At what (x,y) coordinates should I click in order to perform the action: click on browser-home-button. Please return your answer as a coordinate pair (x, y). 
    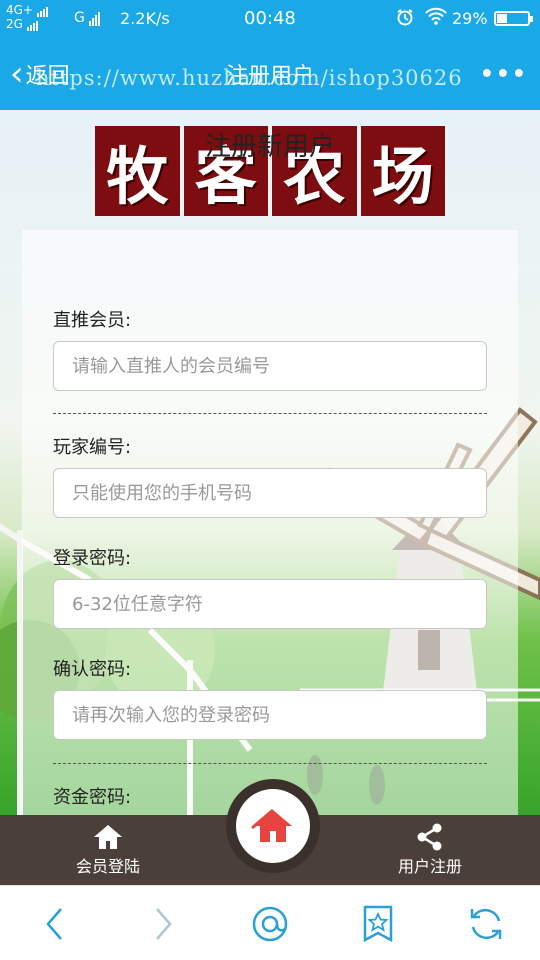
    Looking at the image, I should click on (270, 924).